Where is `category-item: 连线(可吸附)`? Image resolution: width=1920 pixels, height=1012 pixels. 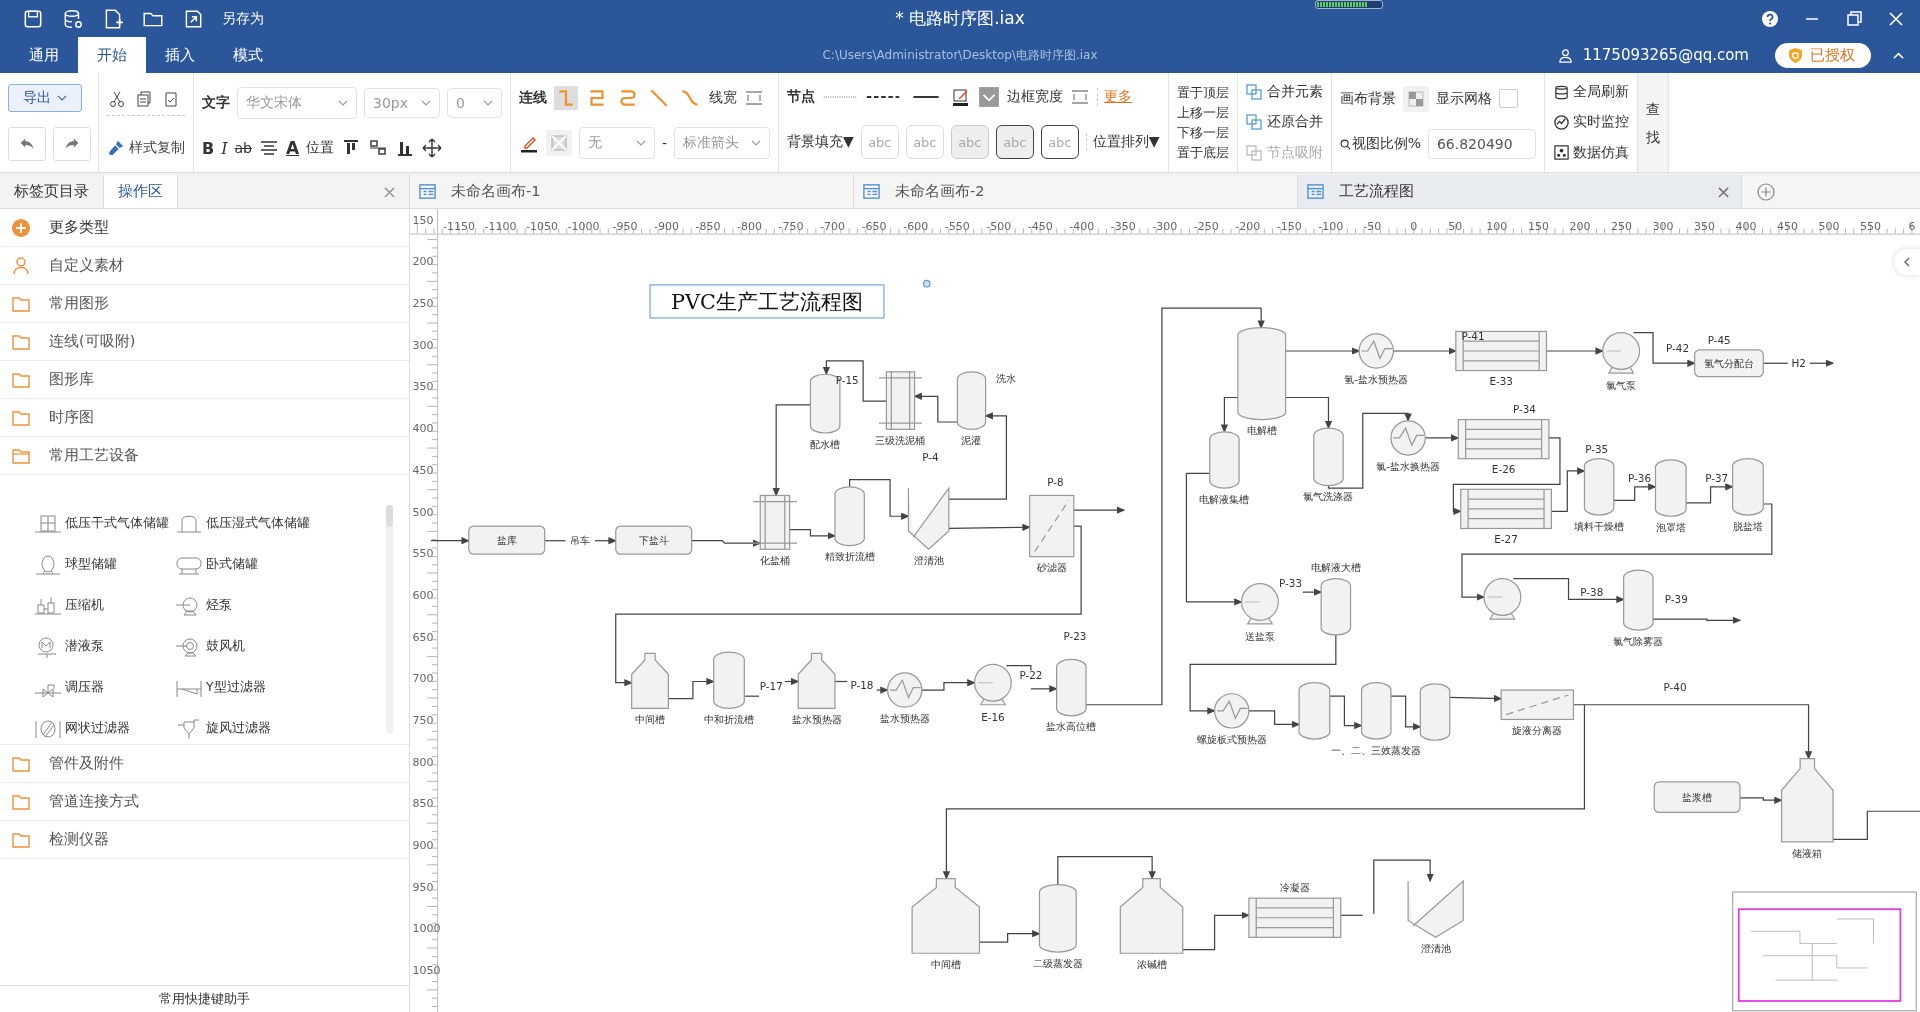 category-item: 连线(可吸附) is located at coordinates (204, 342).